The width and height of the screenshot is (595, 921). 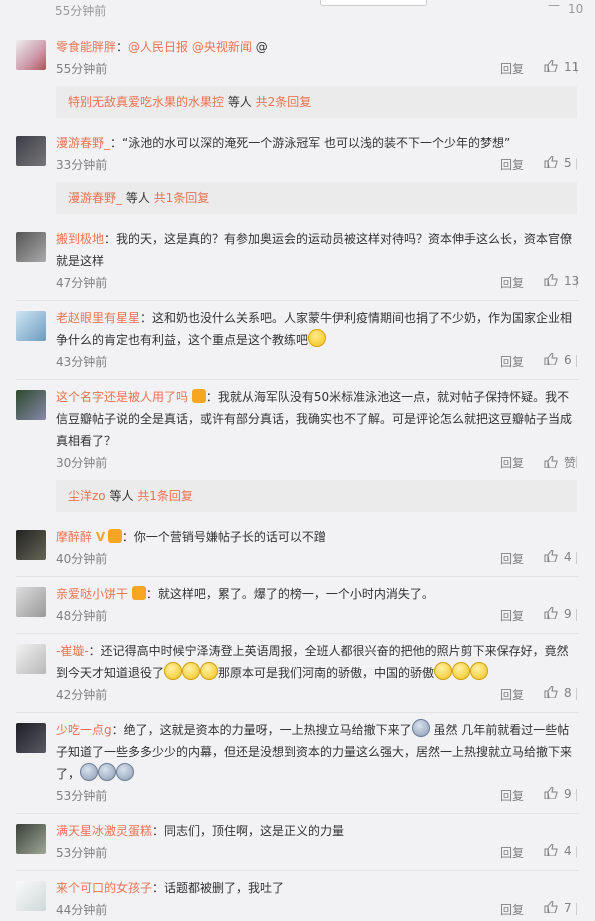 I want to click on like-button: 赞, so click(x=560, y=462).